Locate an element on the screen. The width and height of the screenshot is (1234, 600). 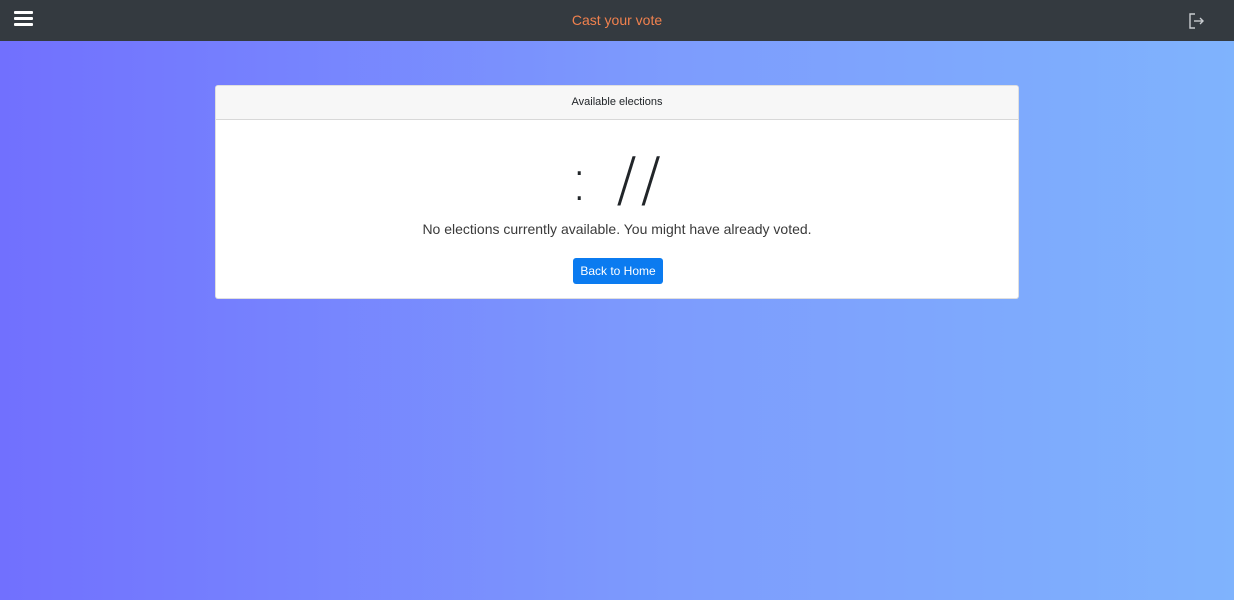
app-title: Cast your vote is located at coordinates (617, 20).